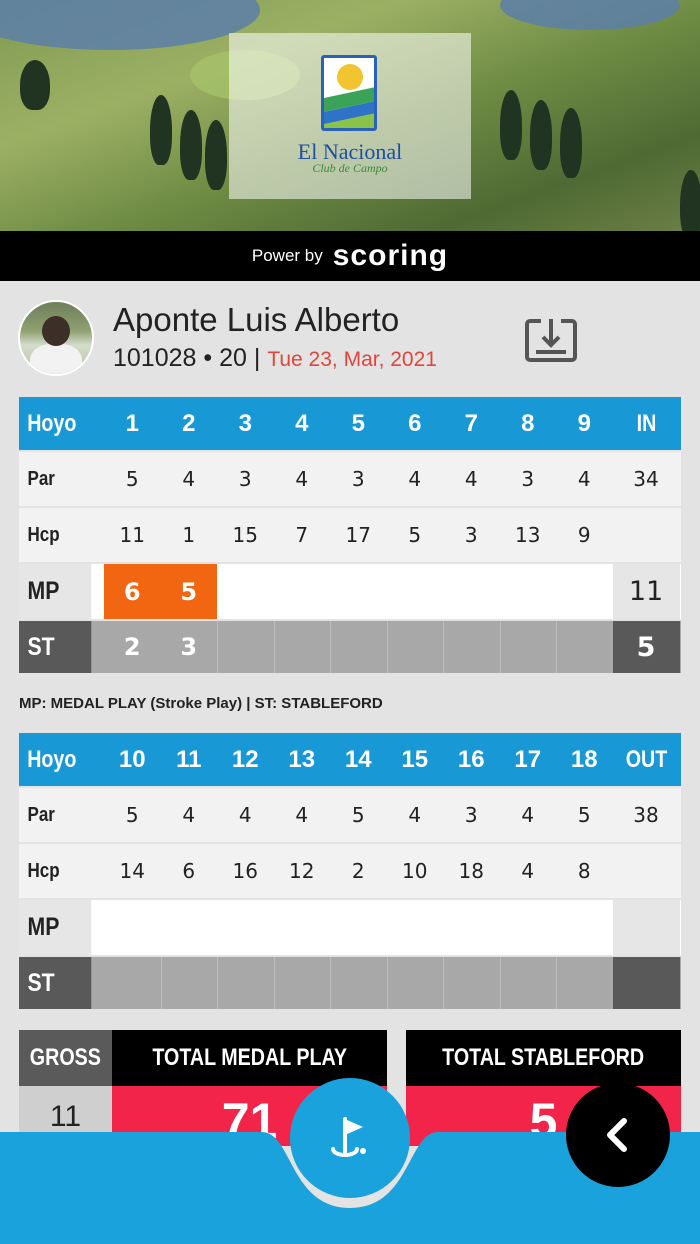 Image resolution: width=700 pixels, height=1244 pixels. Describe the element at coordinates (646, 479) in the screenshot. I see `par-total: 34` at that location.